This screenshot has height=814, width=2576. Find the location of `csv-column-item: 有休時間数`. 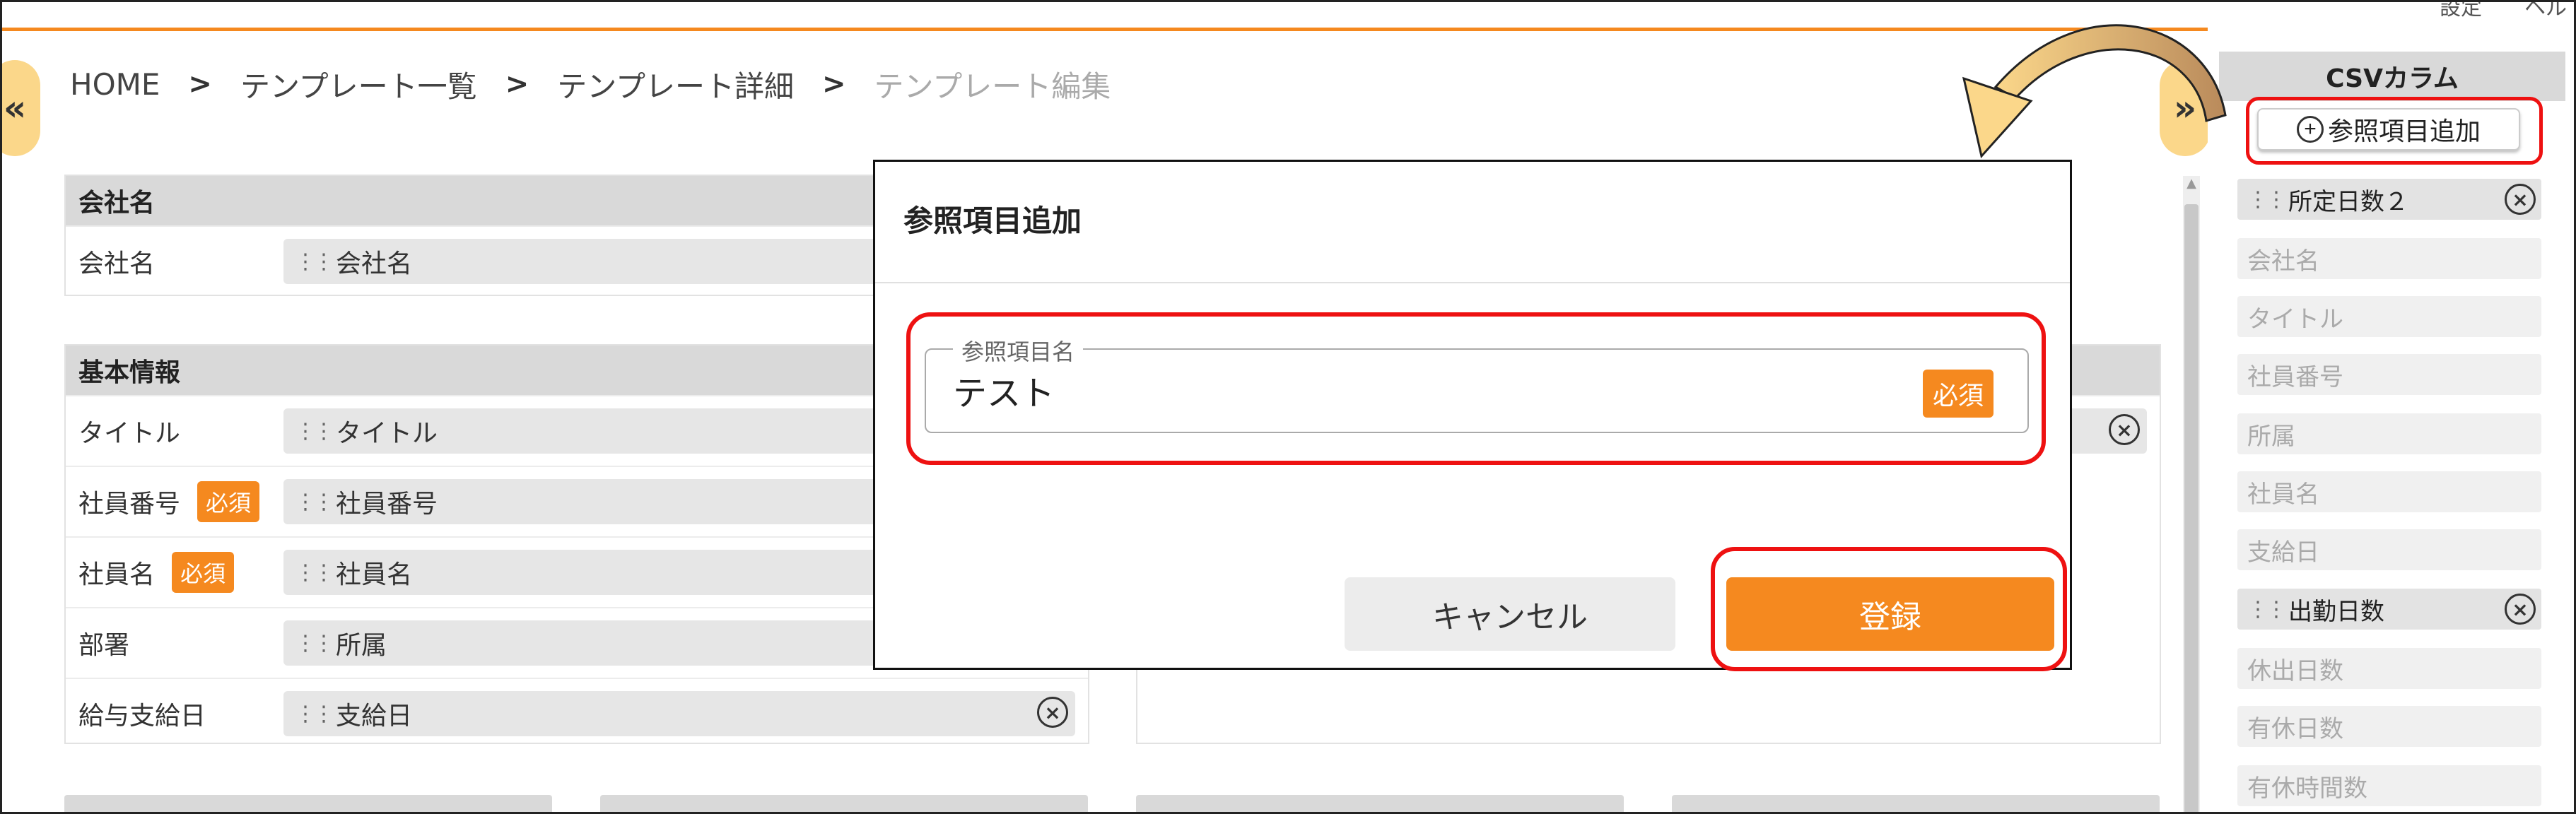

csv-column-item: 有休時間数 is located at coordinates (2389, 785).